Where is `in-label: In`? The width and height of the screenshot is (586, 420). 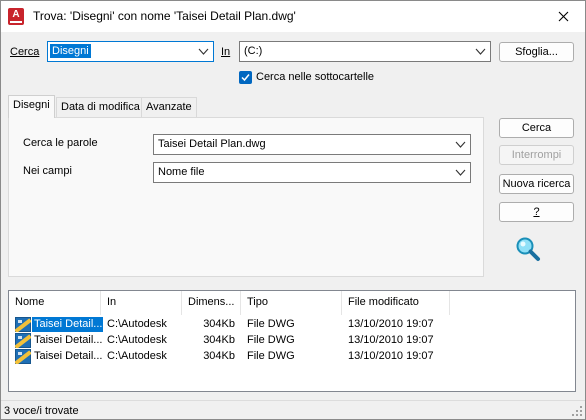
in-label: In is located at coordinates (226, 52).